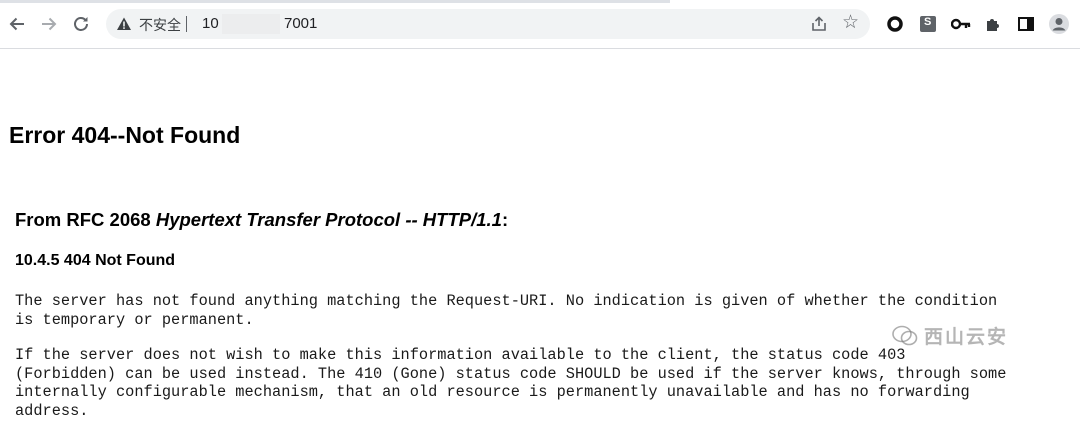 The width and height of the screenshot is (1080, 436). Describe the element at coordinates (488, 24) in the screenshot. I see `address-bar: 不安全 10 7001 ☆` at that location.